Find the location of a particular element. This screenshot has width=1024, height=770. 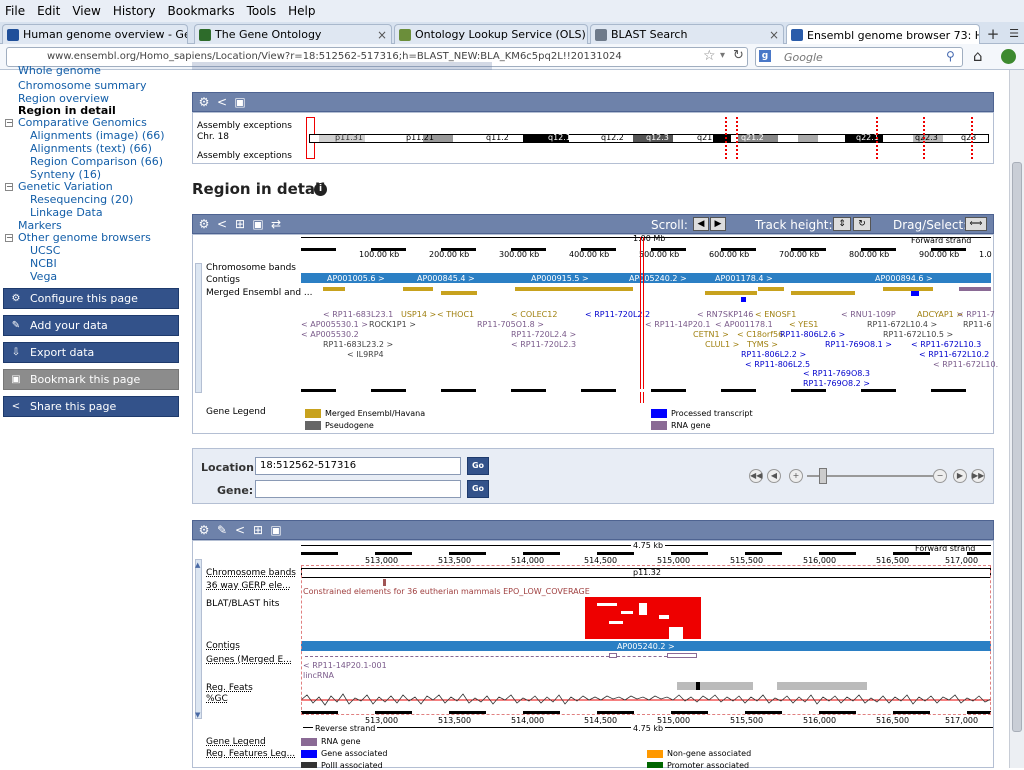

sidebar-item-alignments-text: Alignments (text) (66) is located at coordinates (91, 148).